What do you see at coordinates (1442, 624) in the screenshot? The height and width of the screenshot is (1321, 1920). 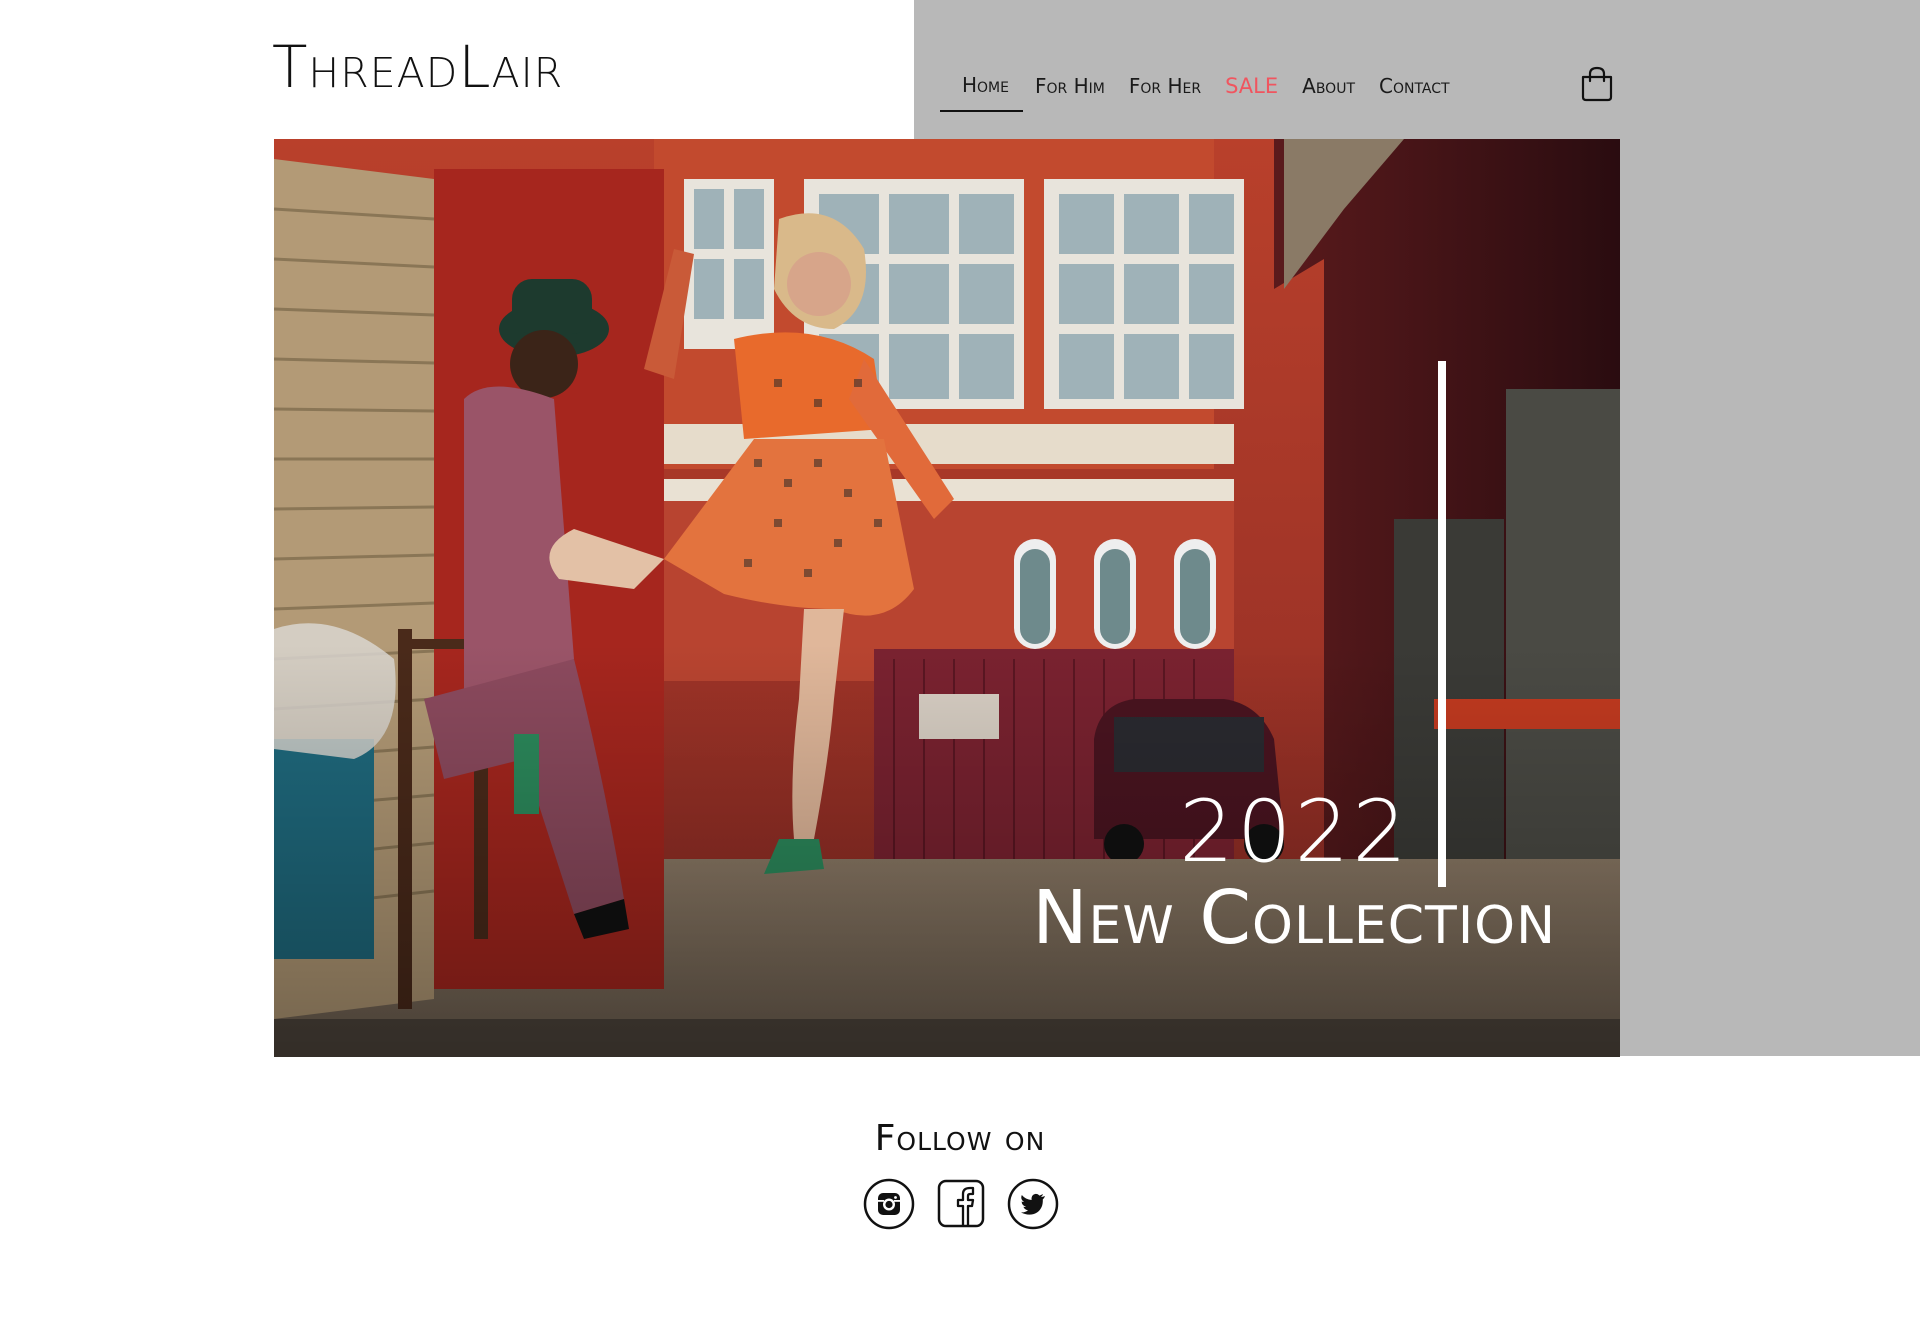 I see `hero-accent-bar` at bounding box center [1442, 624].